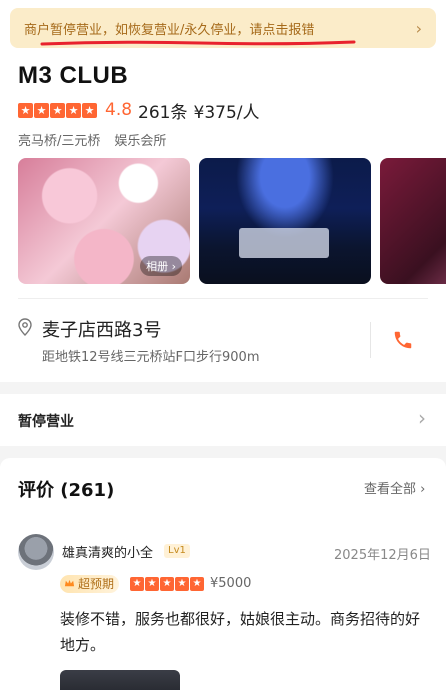 This screenshot has width=446, height=690. I want to click on view-all-link: 查看全部 ›, so click(394, 487).